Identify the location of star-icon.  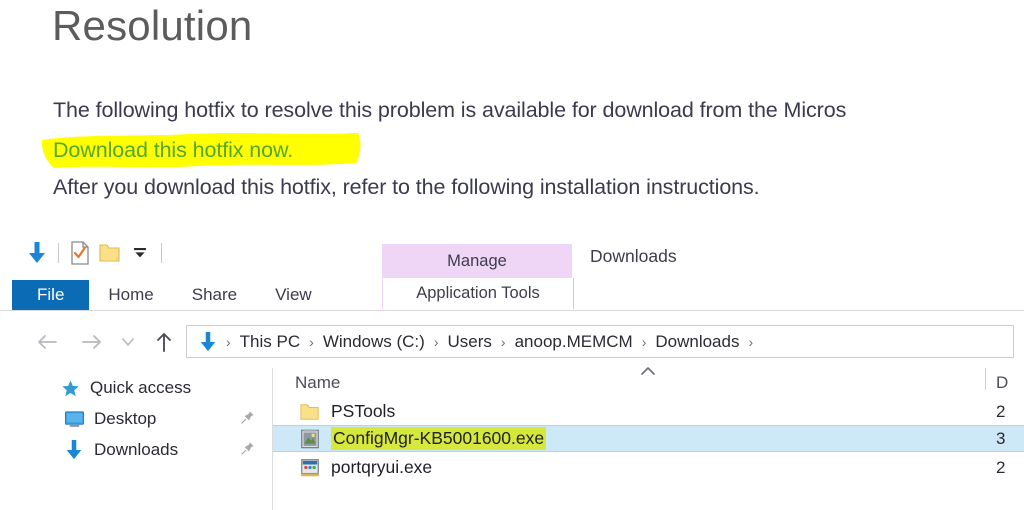
(70, 388).